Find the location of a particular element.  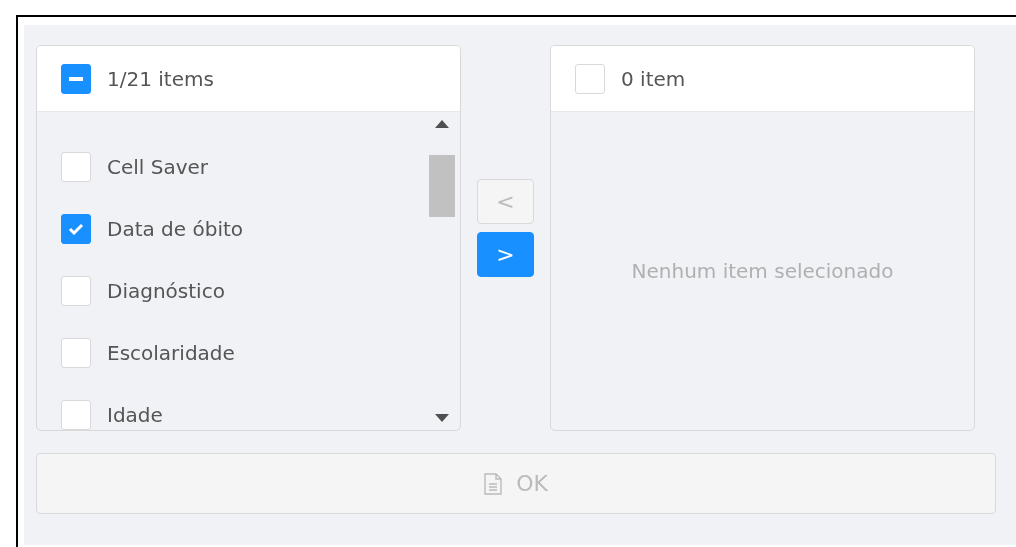

item-label: Idade is located at coordinates (135, 415).